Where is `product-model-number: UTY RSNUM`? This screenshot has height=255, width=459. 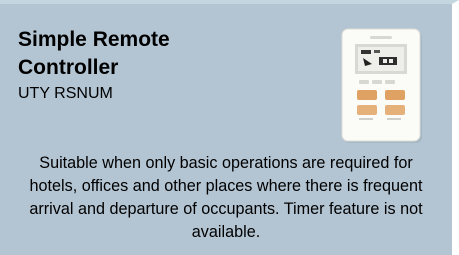 product-model-number: UTY RSNUM is located at coordinates (65, 93).